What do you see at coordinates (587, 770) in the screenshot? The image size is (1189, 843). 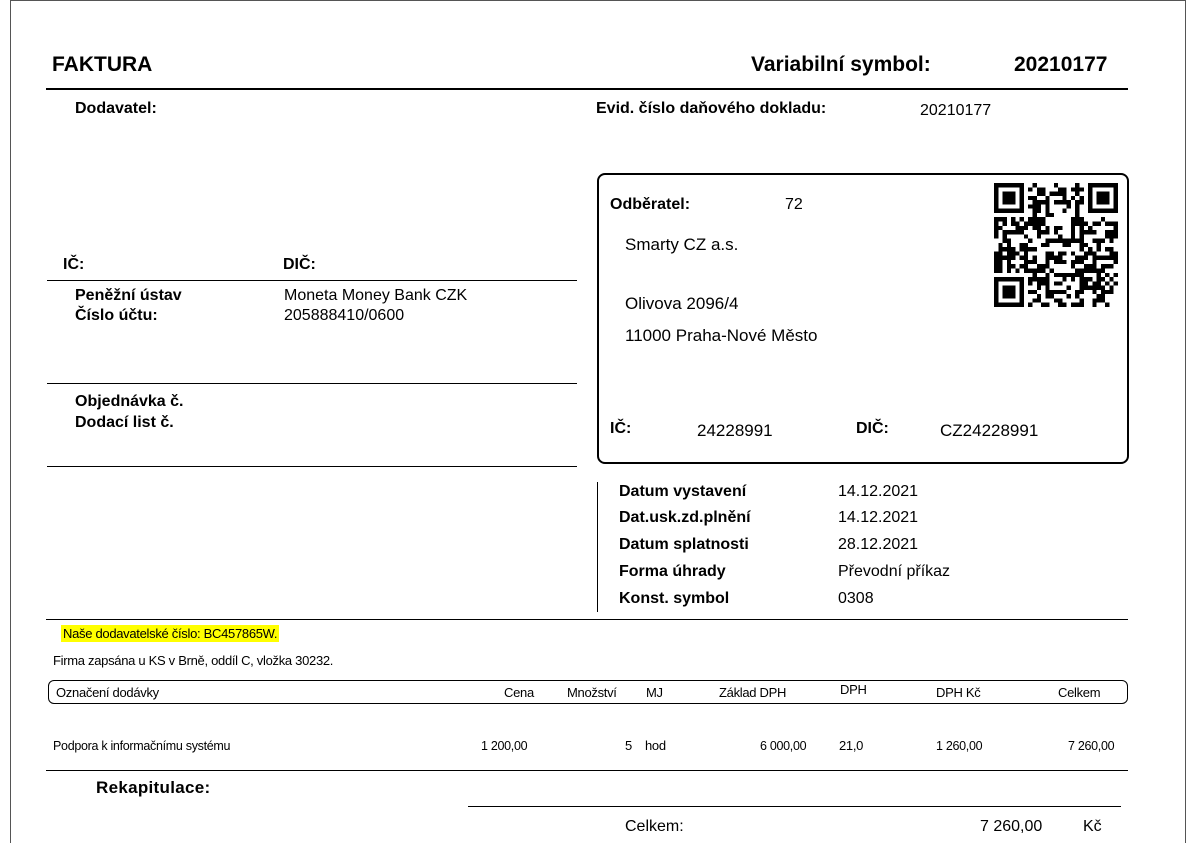 I see `items-divider` at bounding box center [587, 770].